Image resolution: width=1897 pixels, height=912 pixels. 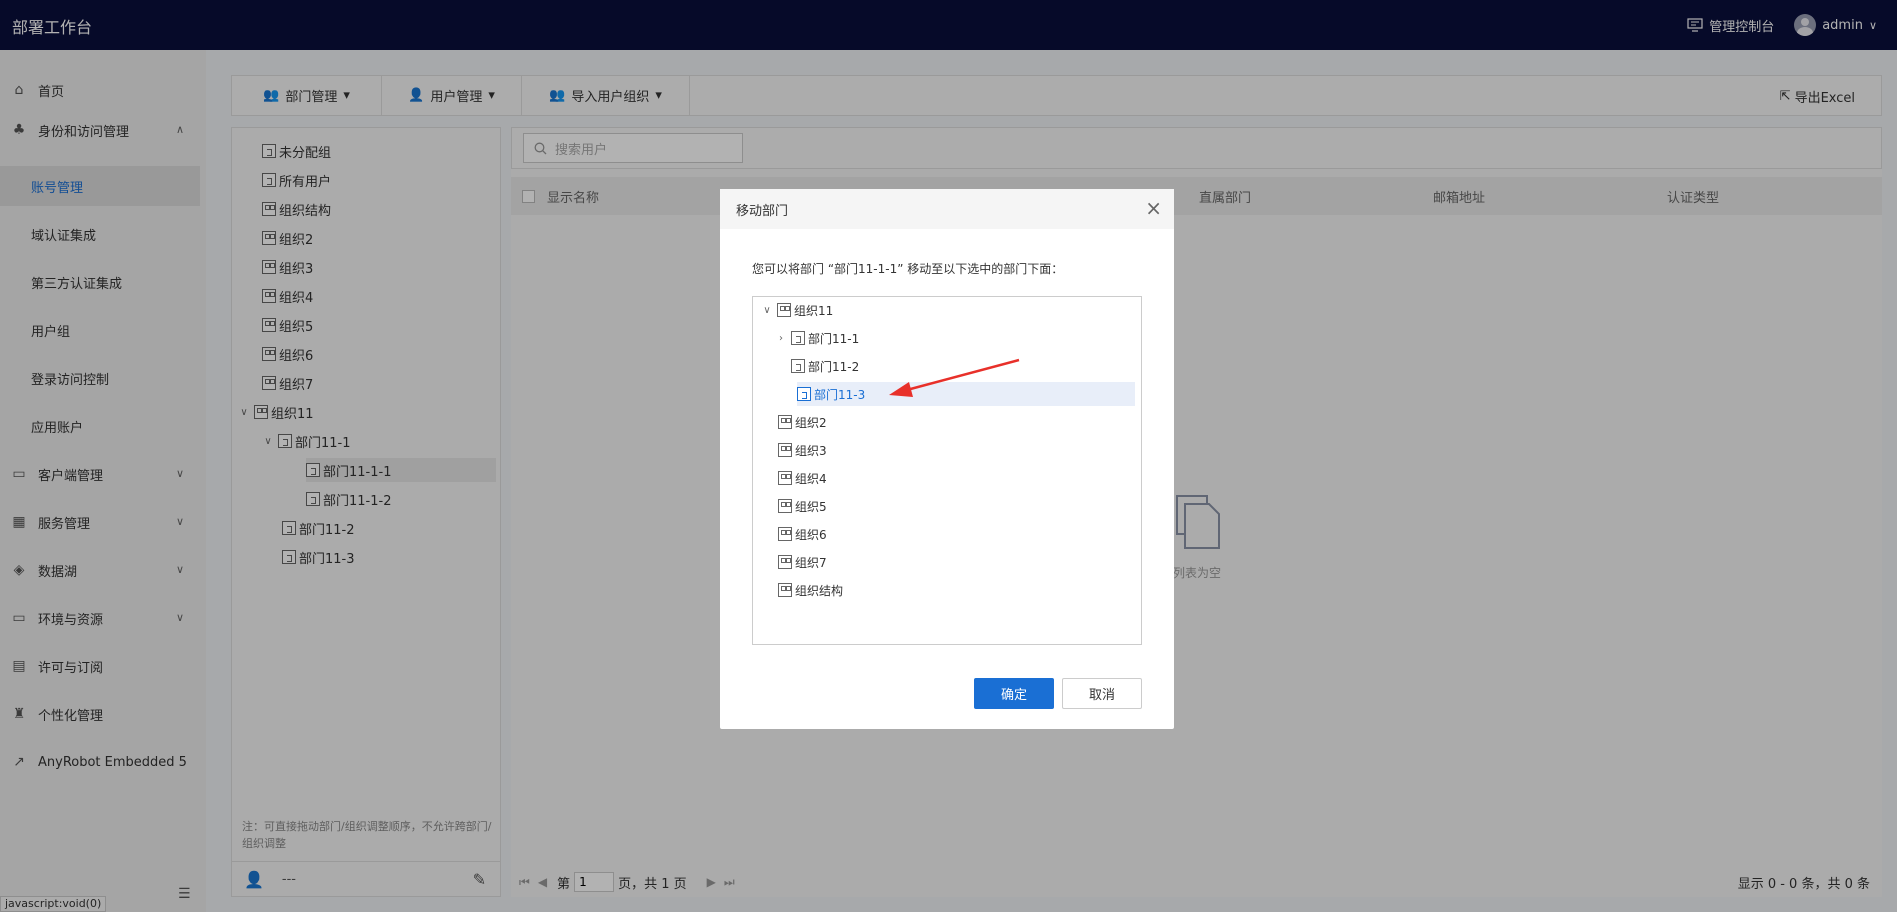 What do you see at coordinates (1102, 693) in the screenshot?
I see `cancel-button: 取消` at bounding box center [1102, 693].